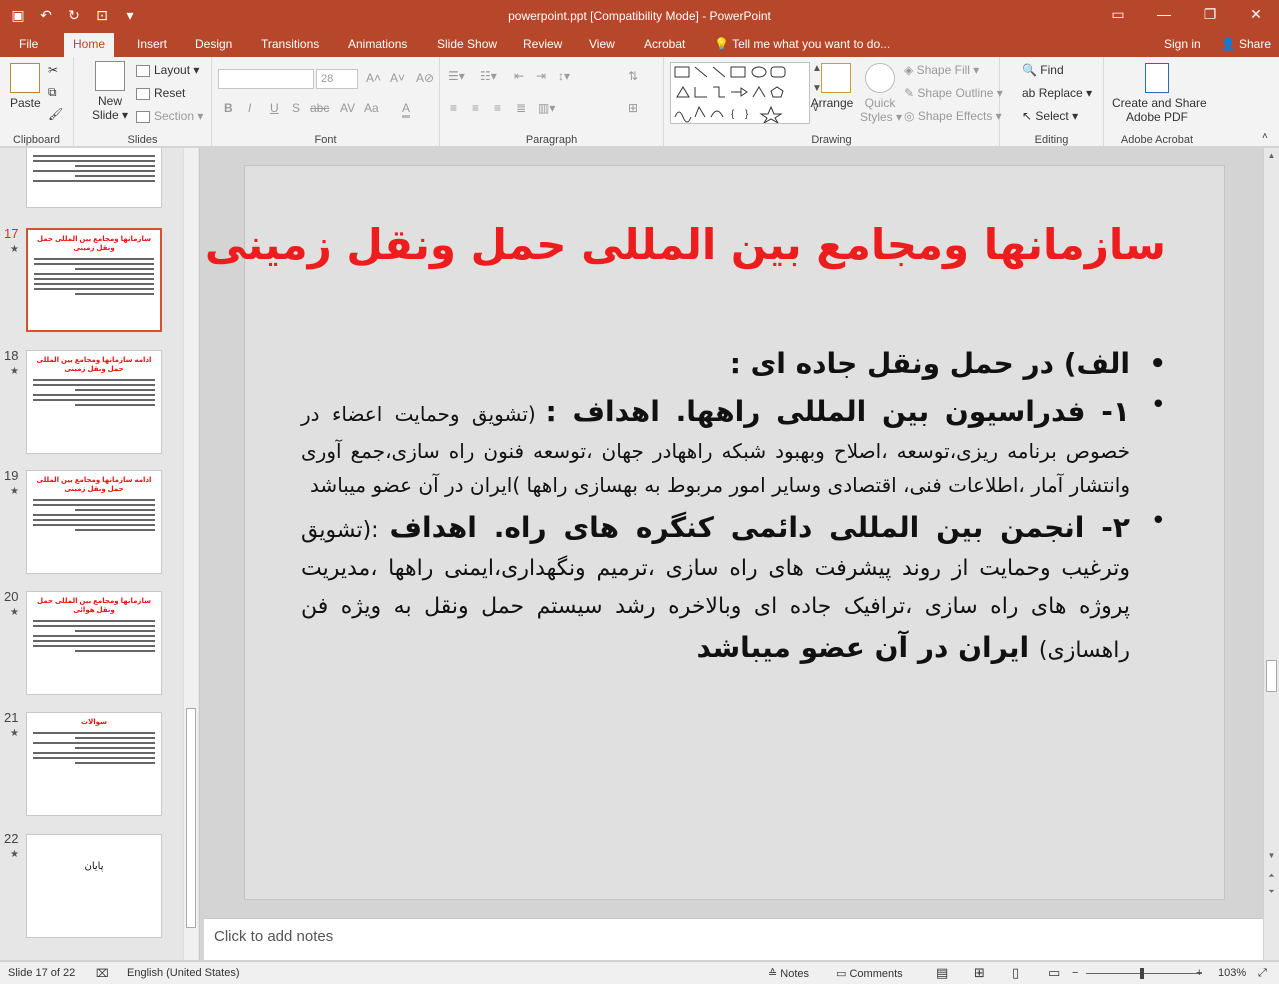  I want to click on tab-review: Review, so click(542, 45).